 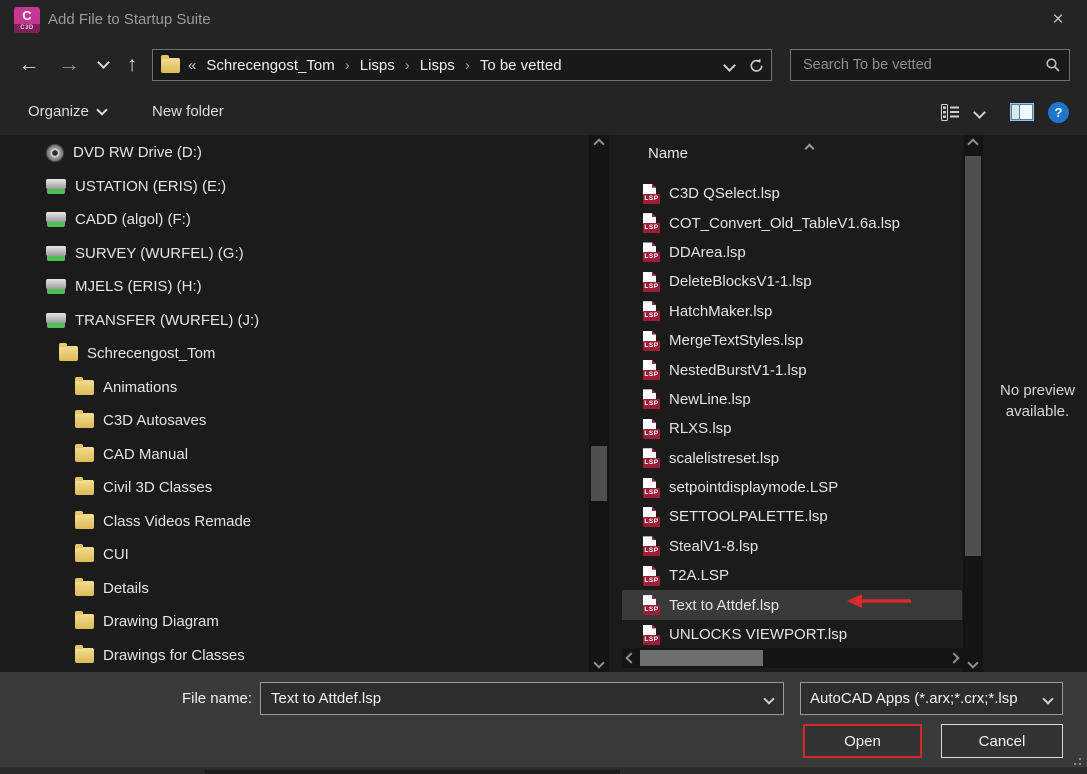 I want to click on file-row: LSP UNLOCKS VIEWPORT.lsp, so click(x=792, y=634).